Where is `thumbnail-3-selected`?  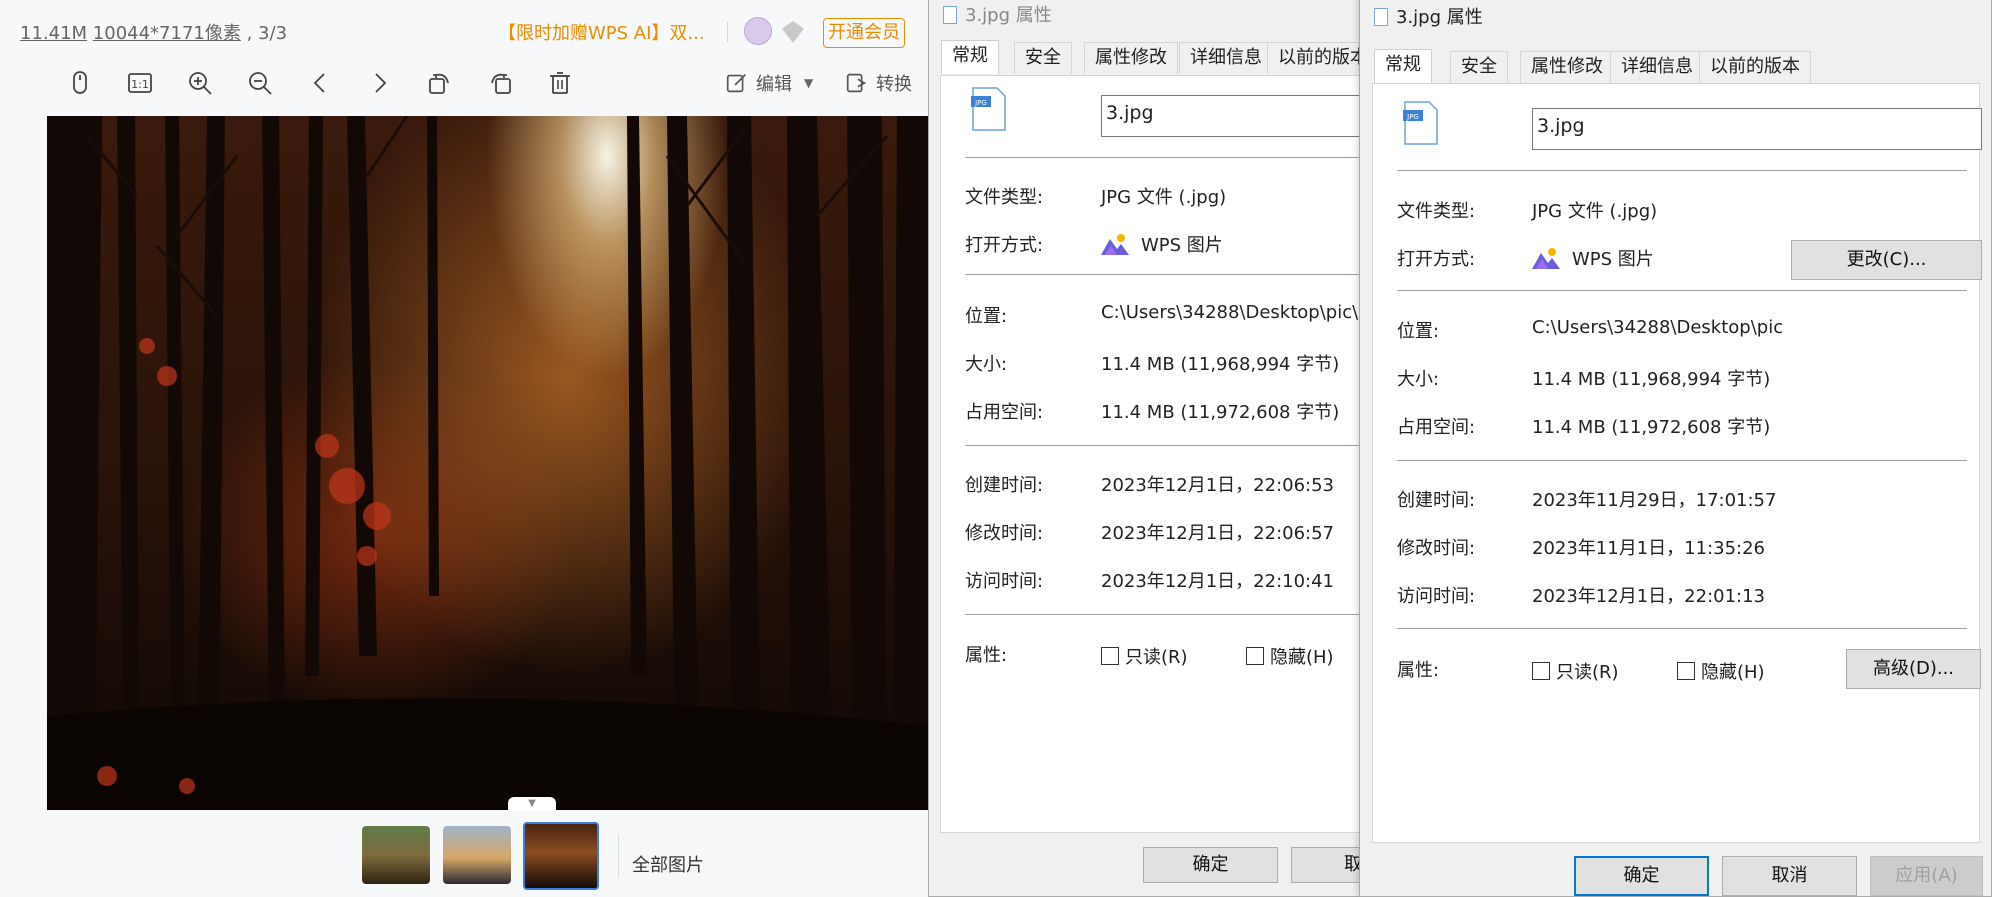 thumbnail-3-selected is located at coordinates (561, 856).